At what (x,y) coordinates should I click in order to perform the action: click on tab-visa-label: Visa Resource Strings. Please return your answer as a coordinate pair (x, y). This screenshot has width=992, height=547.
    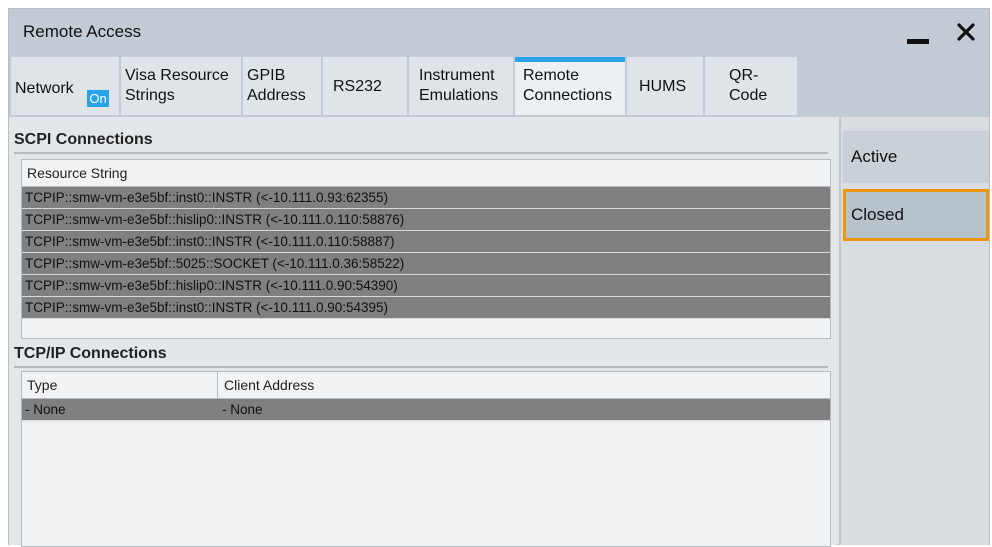
    Looking at the image, I should click on (177, 85).